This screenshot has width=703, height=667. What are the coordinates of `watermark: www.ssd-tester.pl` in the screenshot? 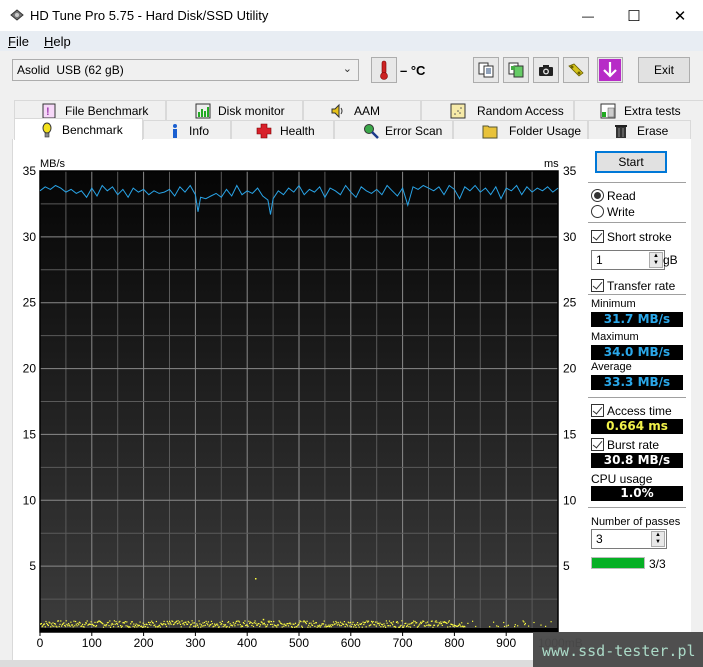 It's located at (618, 649).